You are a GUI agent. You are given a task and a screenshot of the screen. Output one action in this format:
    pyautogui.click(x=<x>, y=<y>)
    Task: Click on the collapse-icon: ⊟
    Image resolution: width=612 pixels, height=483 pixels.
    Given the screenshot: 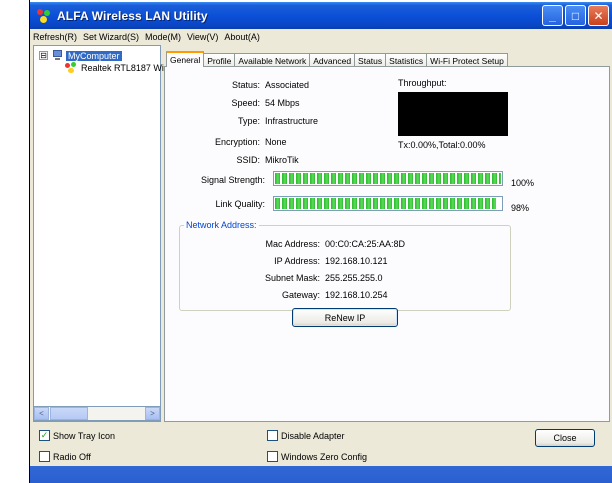 What is the action you would take?
    pyautogui.click(x=43, y=55)
    